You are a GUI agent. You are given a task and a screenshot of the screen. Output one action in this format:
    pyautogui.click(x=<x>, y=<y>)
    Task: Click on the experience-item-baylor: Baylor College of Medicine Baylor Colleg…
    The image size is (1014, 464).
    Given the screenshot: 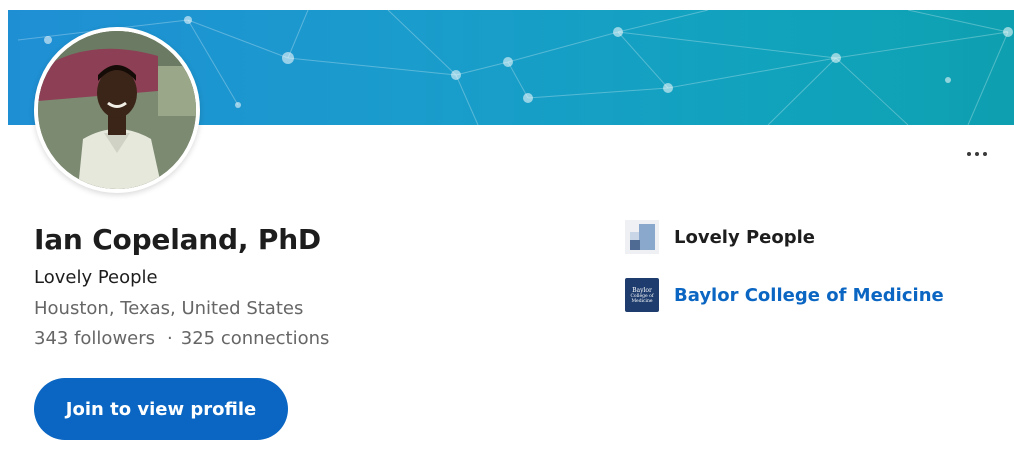 What is the action you would take?
    pyautogui.click(x=784, y=295)
    